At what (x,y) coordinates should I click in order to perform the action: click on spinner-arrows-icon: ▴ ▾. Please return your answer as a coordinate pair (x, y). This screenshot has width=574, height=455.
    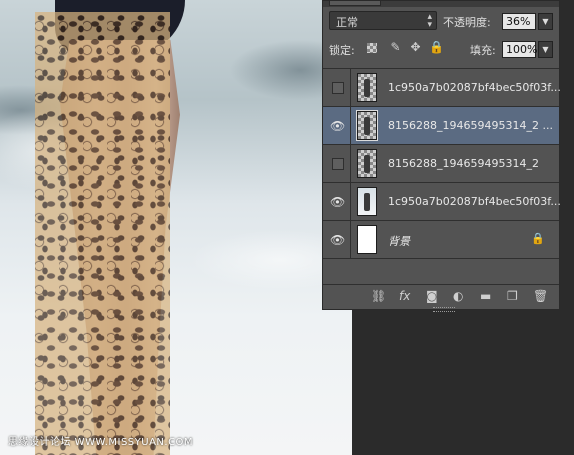
    Looking at the image, I should click on (429, 21).